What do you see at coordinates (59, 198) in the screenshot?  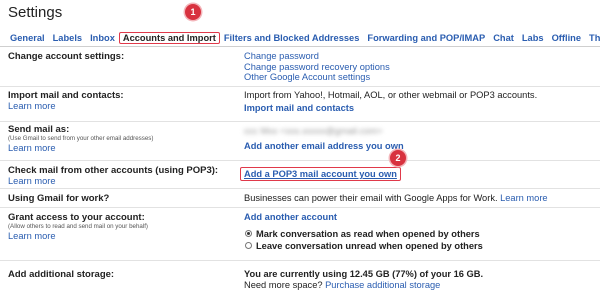 I see `row-title: Using Gmail for work?` at bounding box center [59, 198].